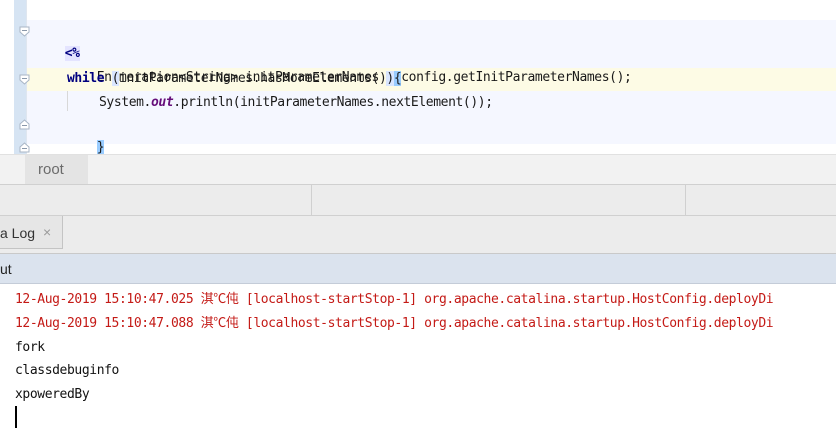 The image size is (836, 445). Describe the element at coordinates (6, 269) in the screenshot. I see `output-header-label: ut` at that location.